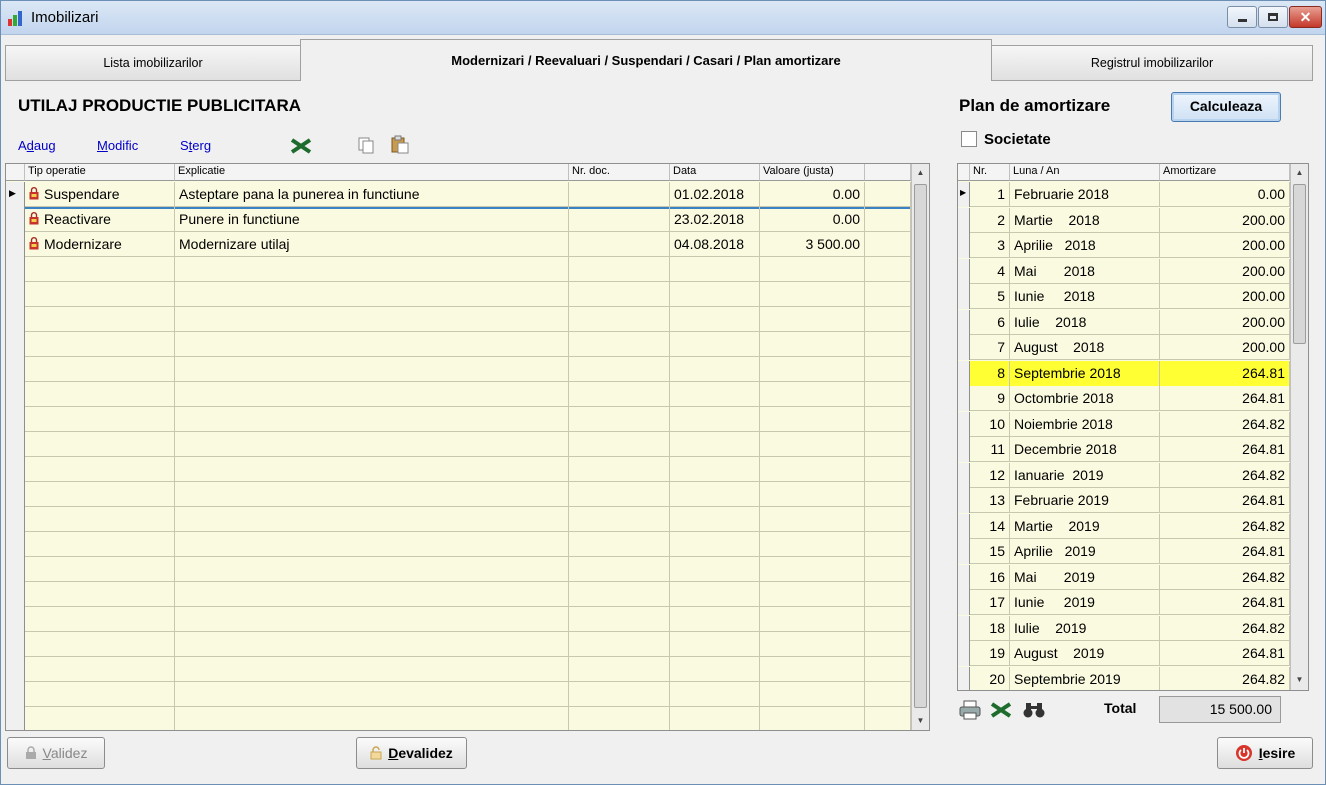 The height and width of the screenshot is (785, 1326). Describe the element at coordinates (990, 271) in the screenshot. I see `cell-nr: 4` at that location.